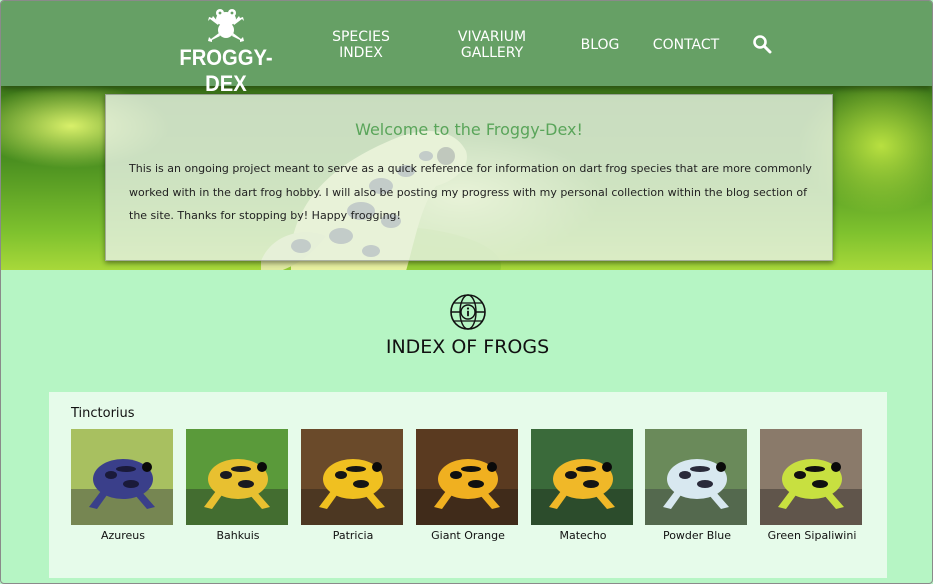  Describe the element at coordinates (468, 312) in the screenshot. I see `globe-info-icon` at that location.